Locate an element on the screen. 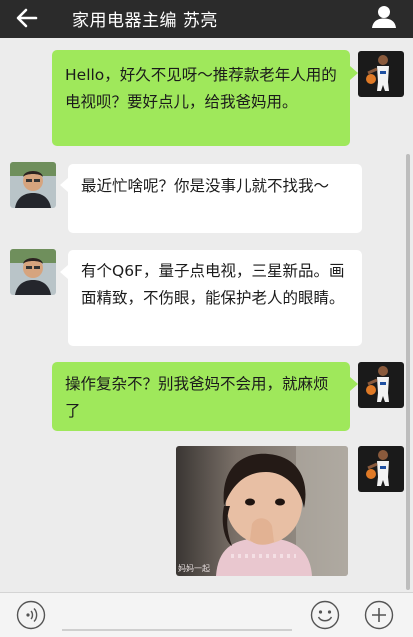  voice-icon is located at coordinates (31, 615).